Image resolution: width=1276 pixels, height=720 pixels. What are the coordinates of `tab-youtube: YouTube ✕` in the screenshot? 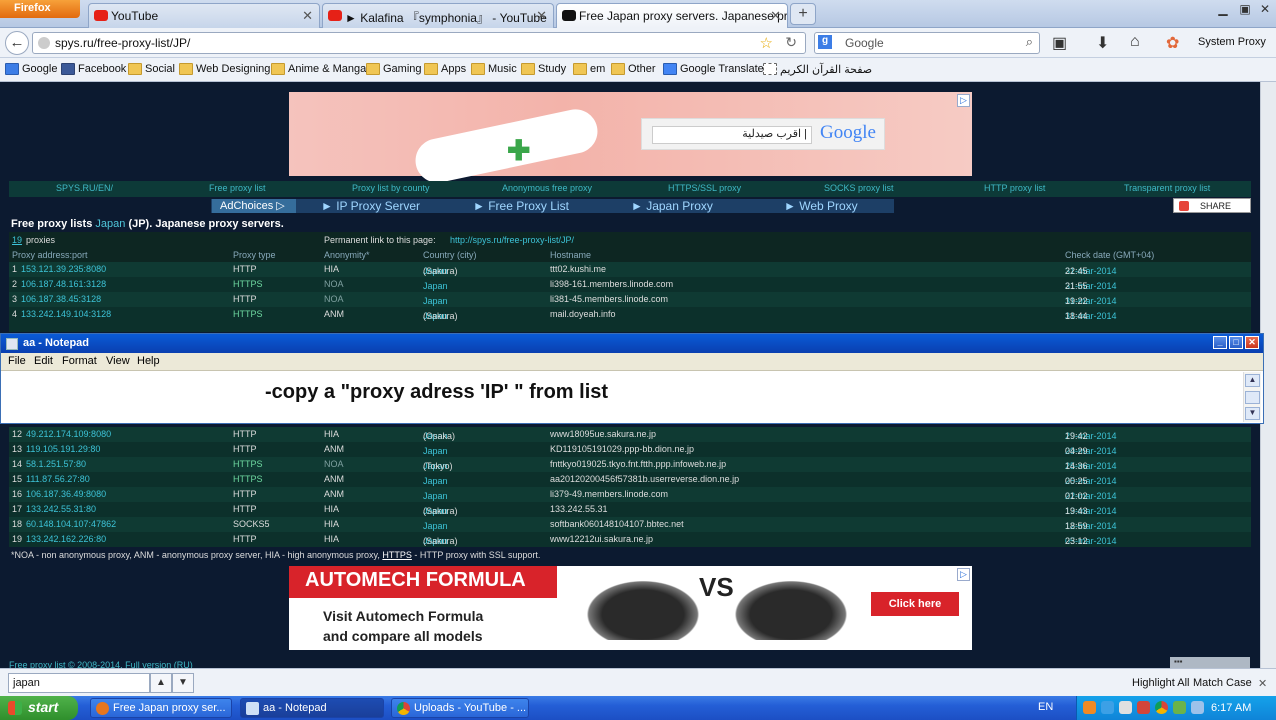 It's located at (204, 15).